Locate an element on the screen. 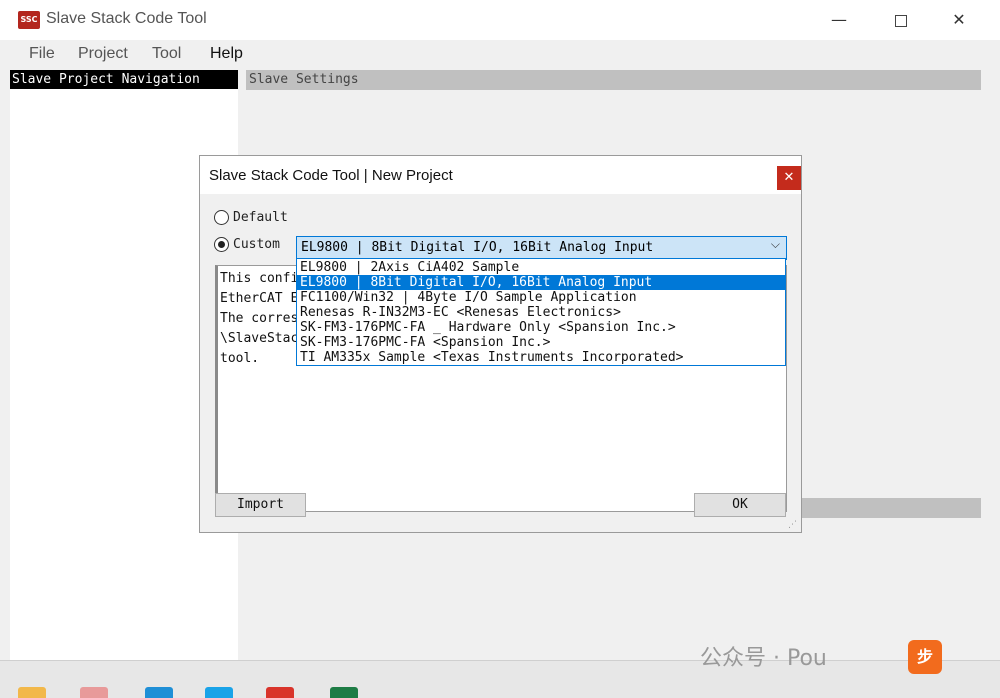 Image resolution: width=1000 pixels, height=698 pixels. maximize-button is located at coordinates (901, 20).